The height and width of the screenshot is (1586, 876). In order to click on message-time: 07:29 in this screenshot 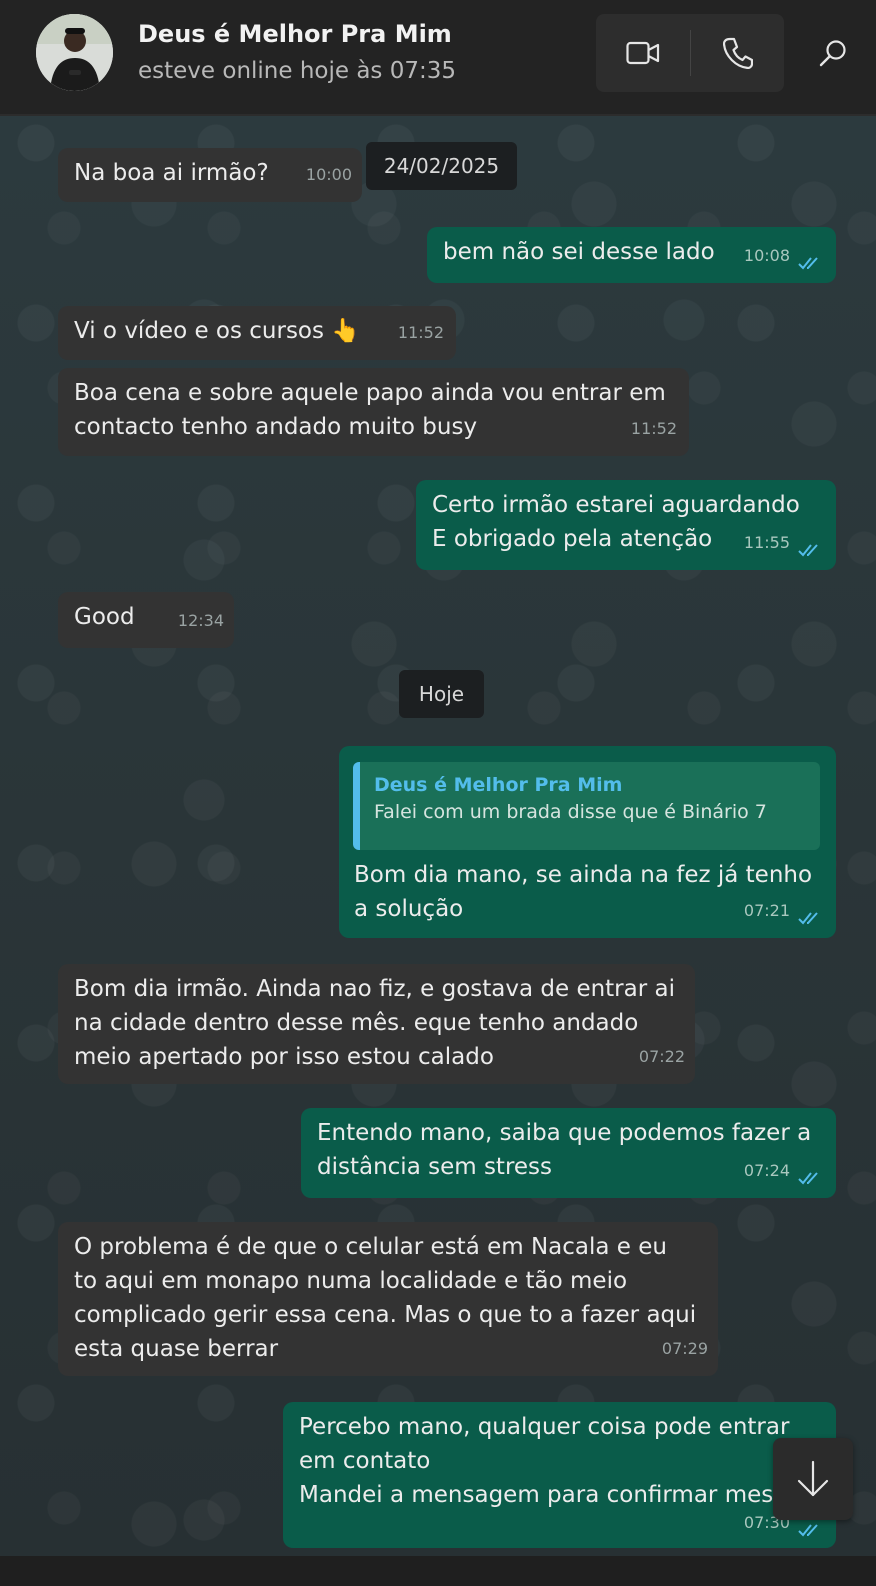, I will do `click(684, 1348)`.